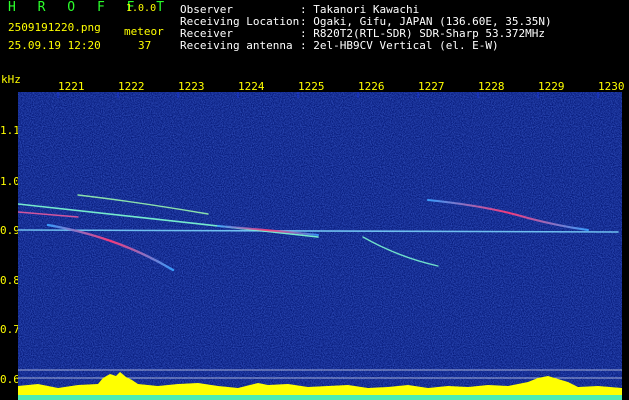  What do you see at coordinates (54, 27) in the screenshot?
I see `file-name: 2509191220.png` at bounding box center [54, 27].